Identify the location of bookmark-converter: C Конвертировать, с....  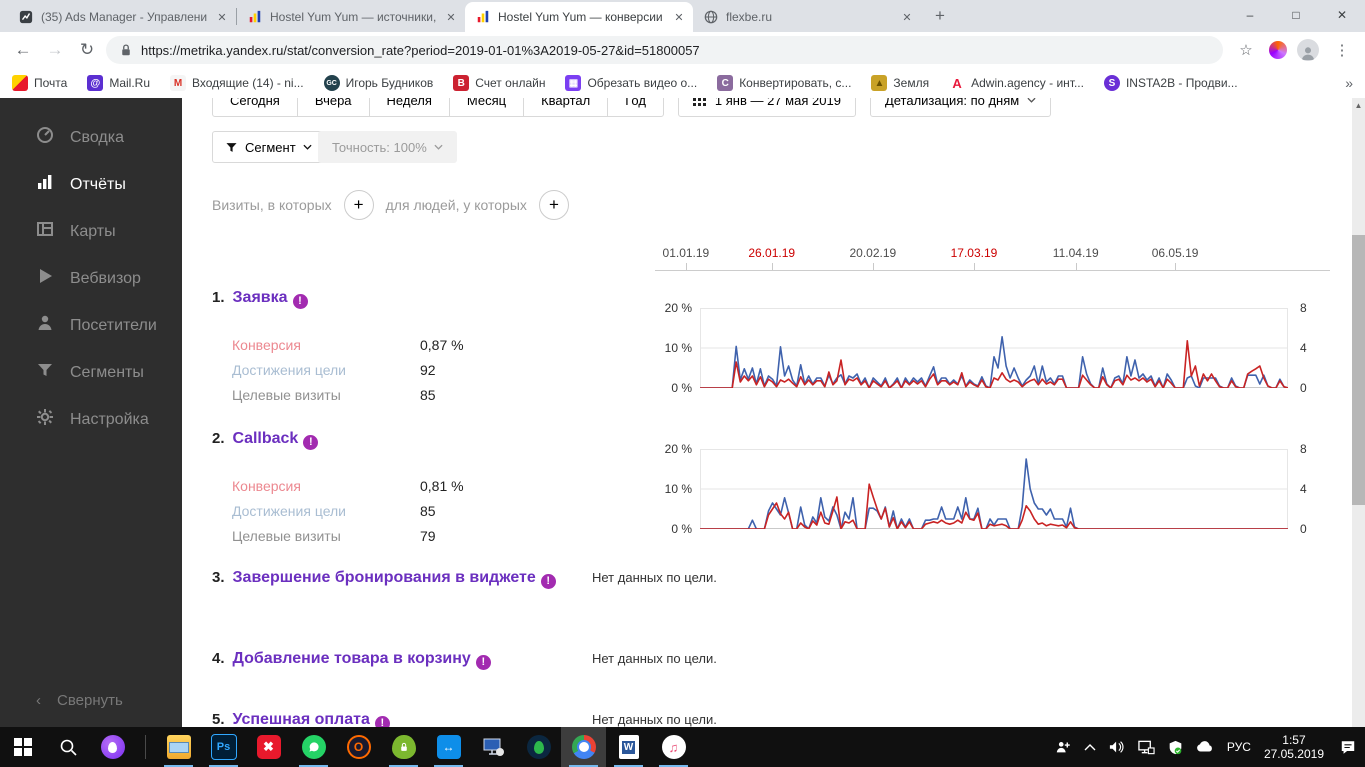
(784, 83).